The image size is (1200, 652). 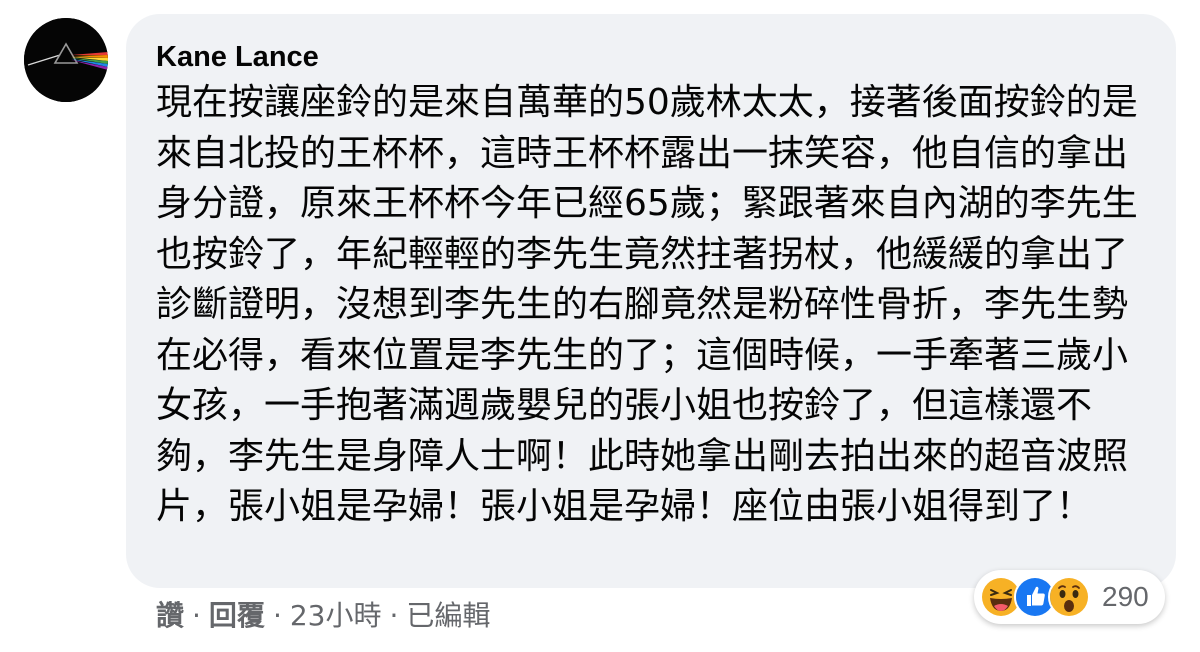 I want to click on prism-icon, so click(x=66, y=60).